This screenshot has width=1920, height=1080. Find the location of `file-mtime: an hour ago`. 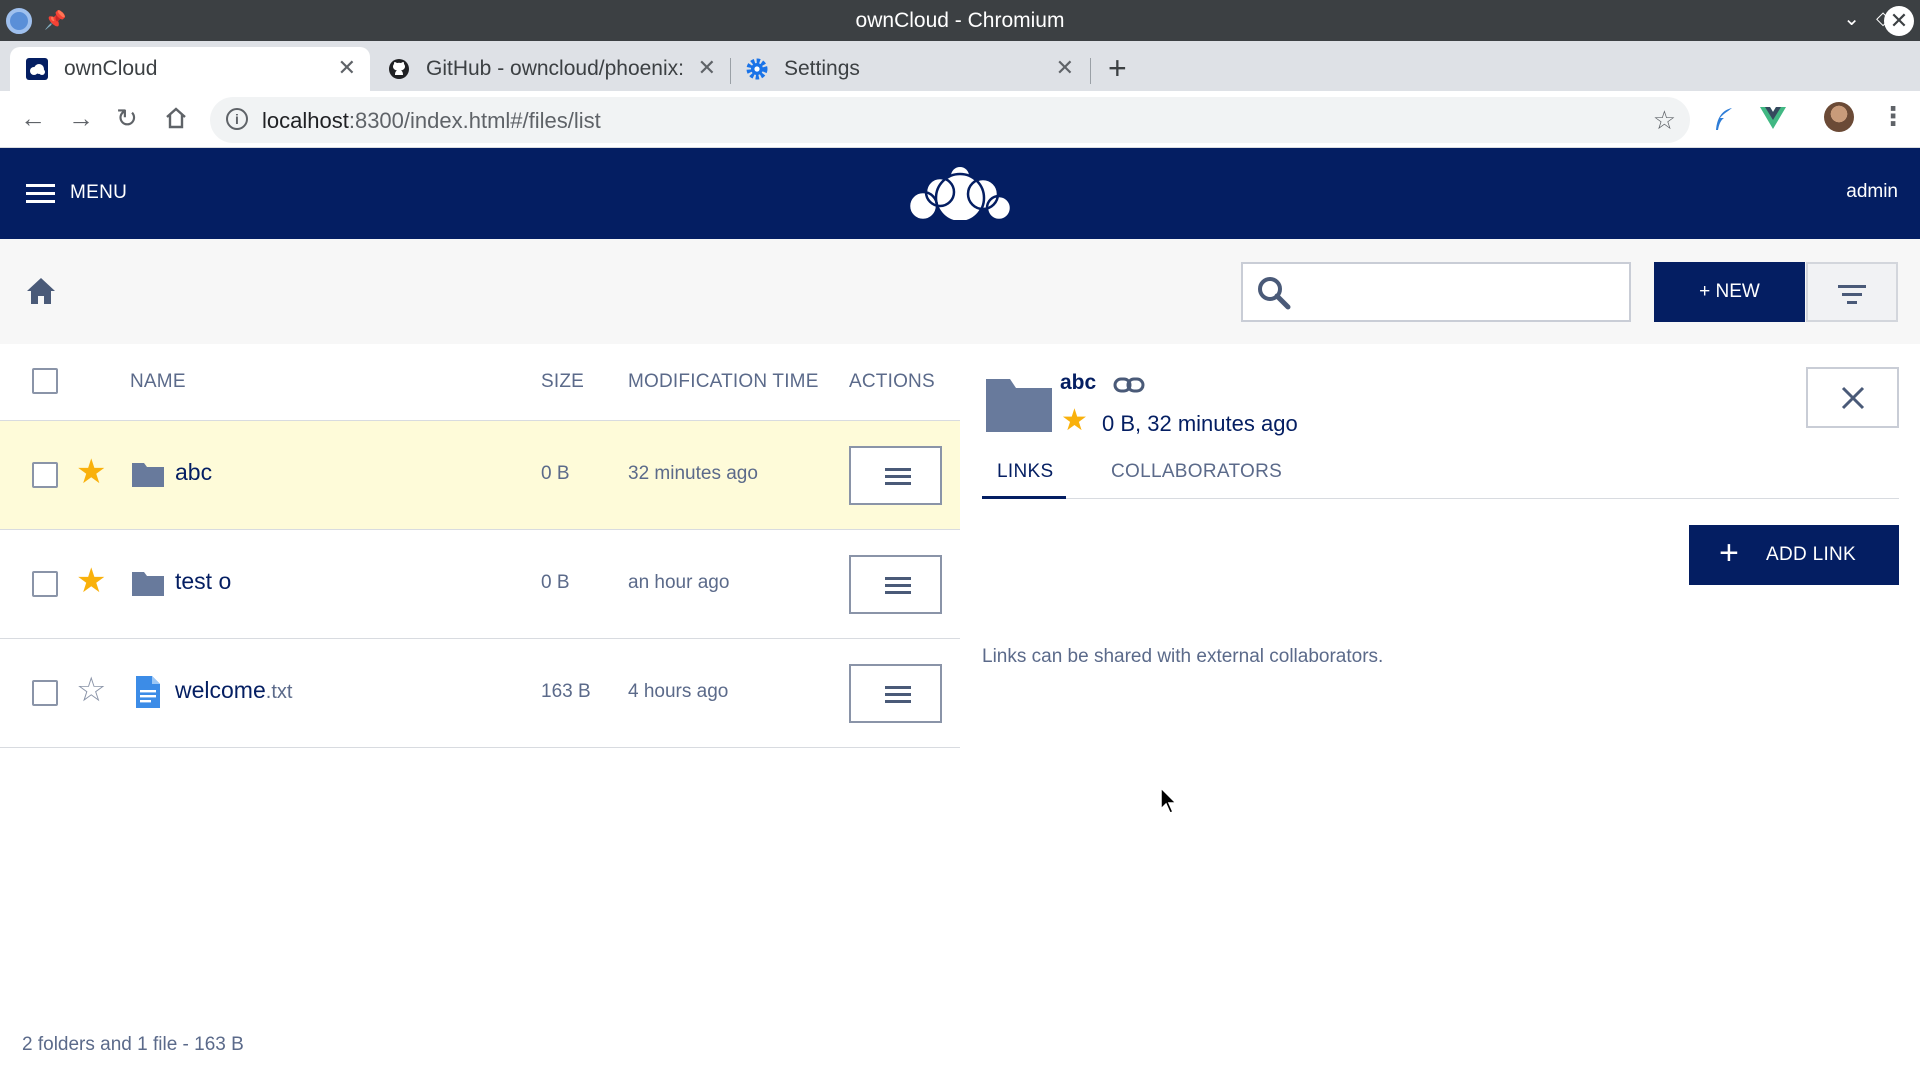

file-mtime: an hour ago is located at coordinates (679, 582).